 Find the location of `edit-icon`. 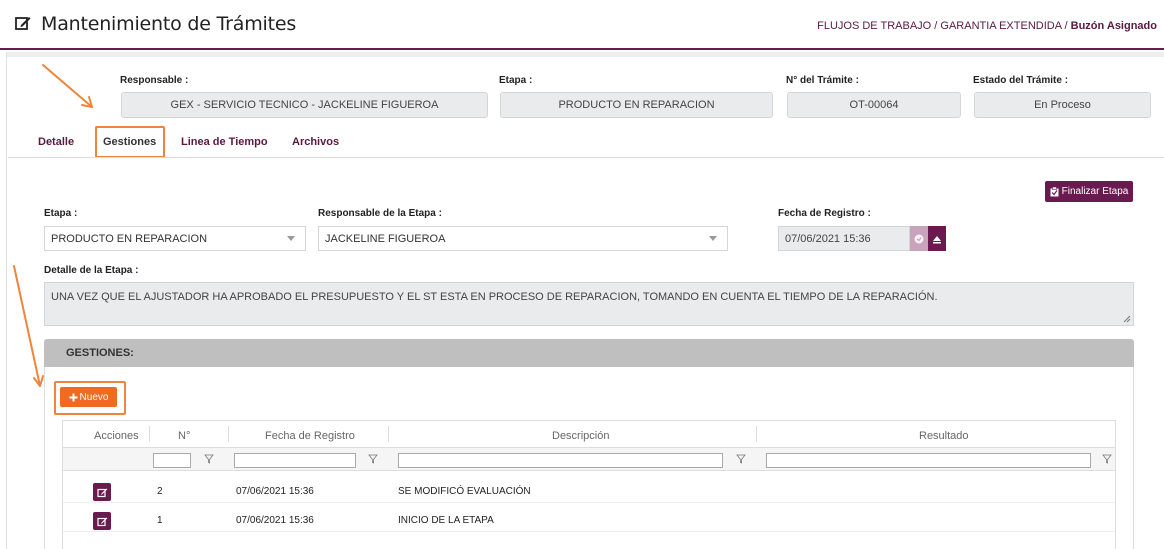

edit-icon is located at coordinates (23, 23).